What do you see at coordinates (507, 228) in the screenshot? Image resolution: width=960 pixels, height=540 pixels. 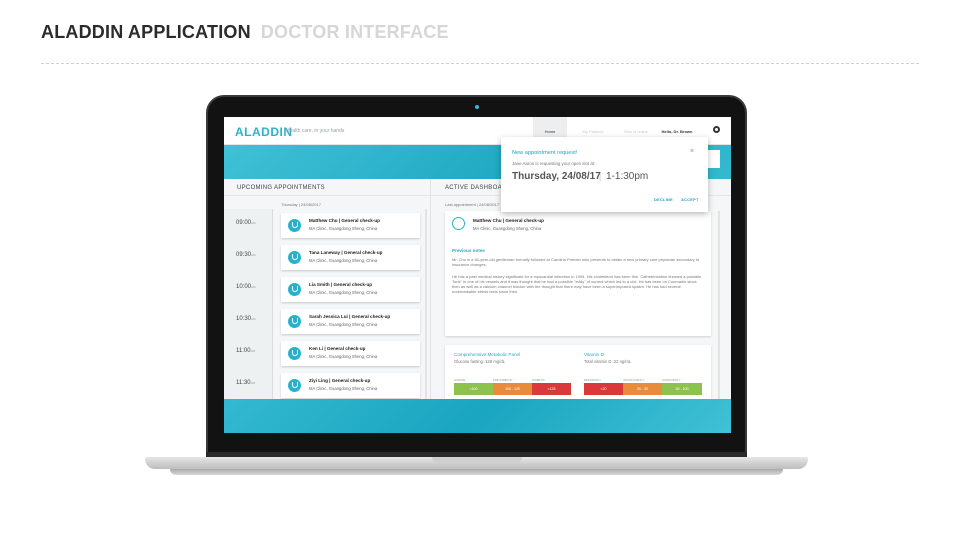 I see `patient-location: MA Clinic, Guangdong Sheng, China` at bounding box center [507, 228].